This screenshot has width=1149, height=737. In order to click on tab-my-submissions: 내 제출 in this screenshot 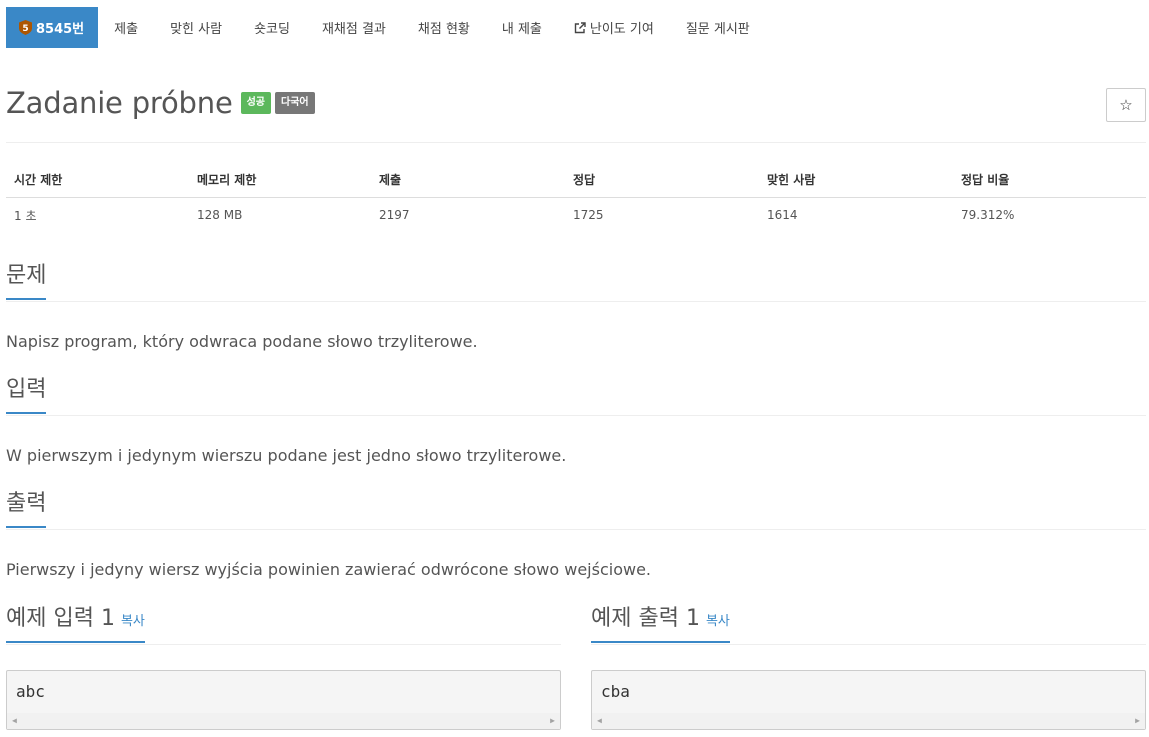, I will do `click(522, 27)`.